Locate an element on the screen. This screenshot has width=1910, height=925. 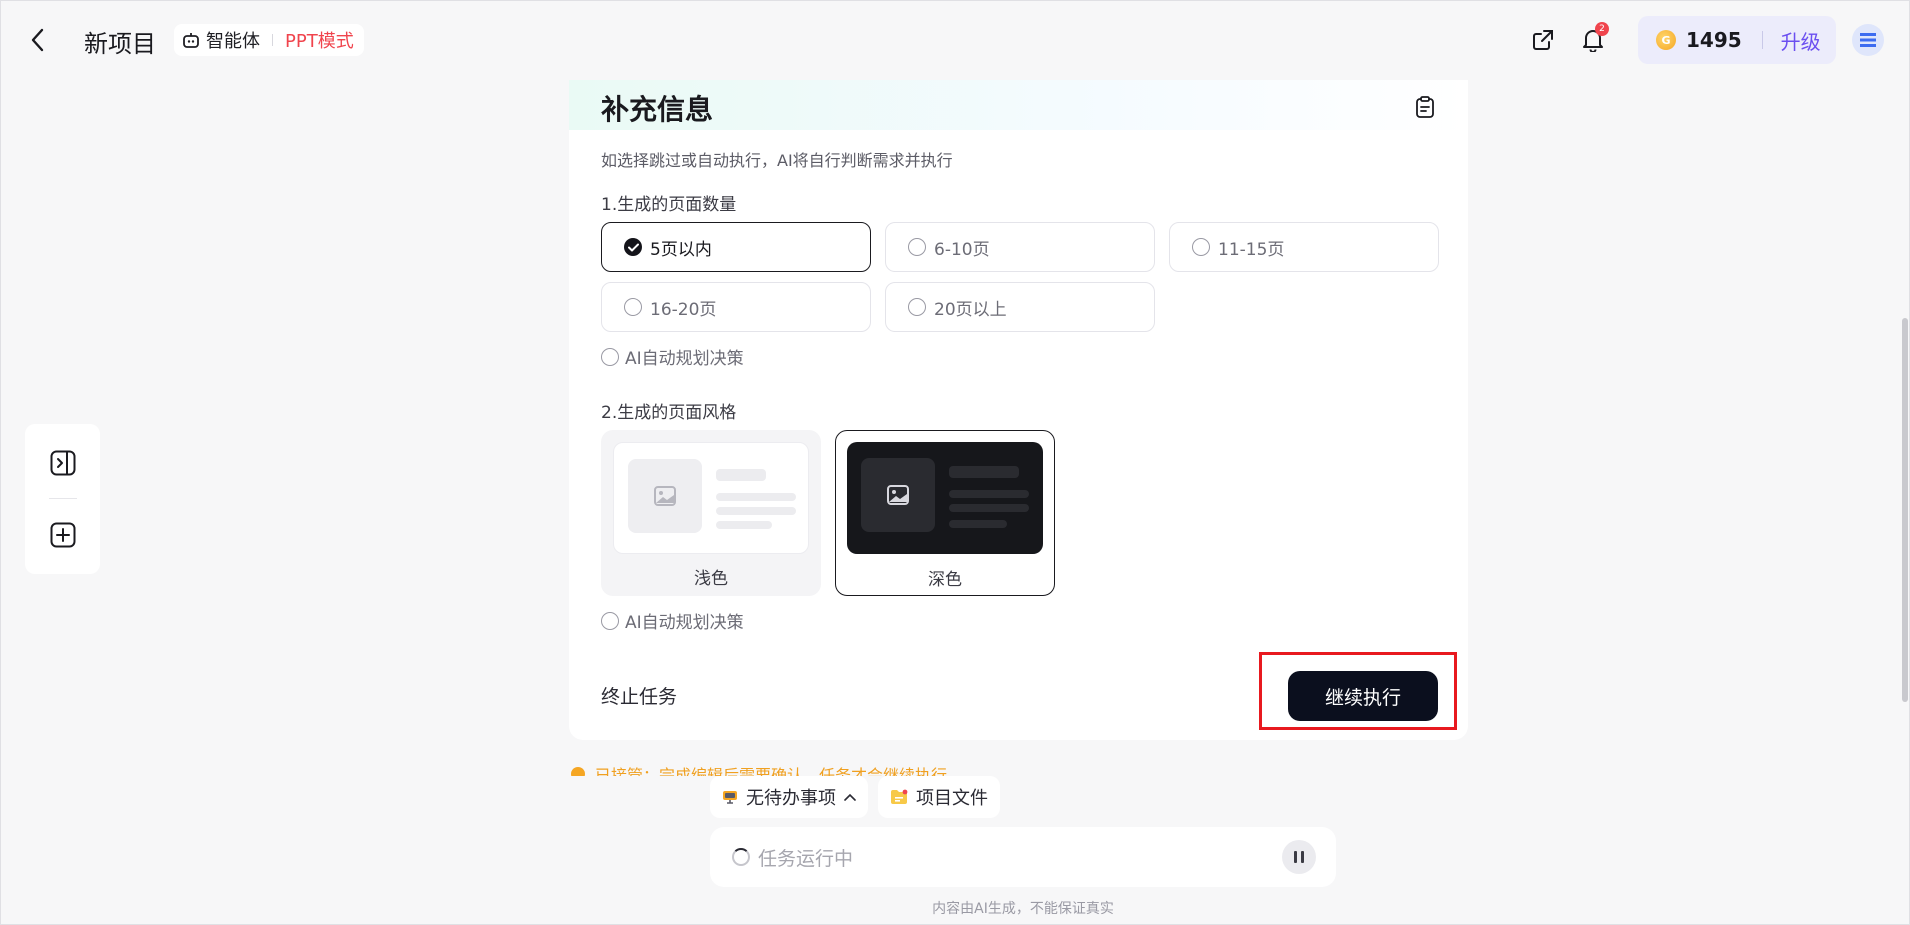
option-label: 16-20页 is located at coordinates (683, 309).